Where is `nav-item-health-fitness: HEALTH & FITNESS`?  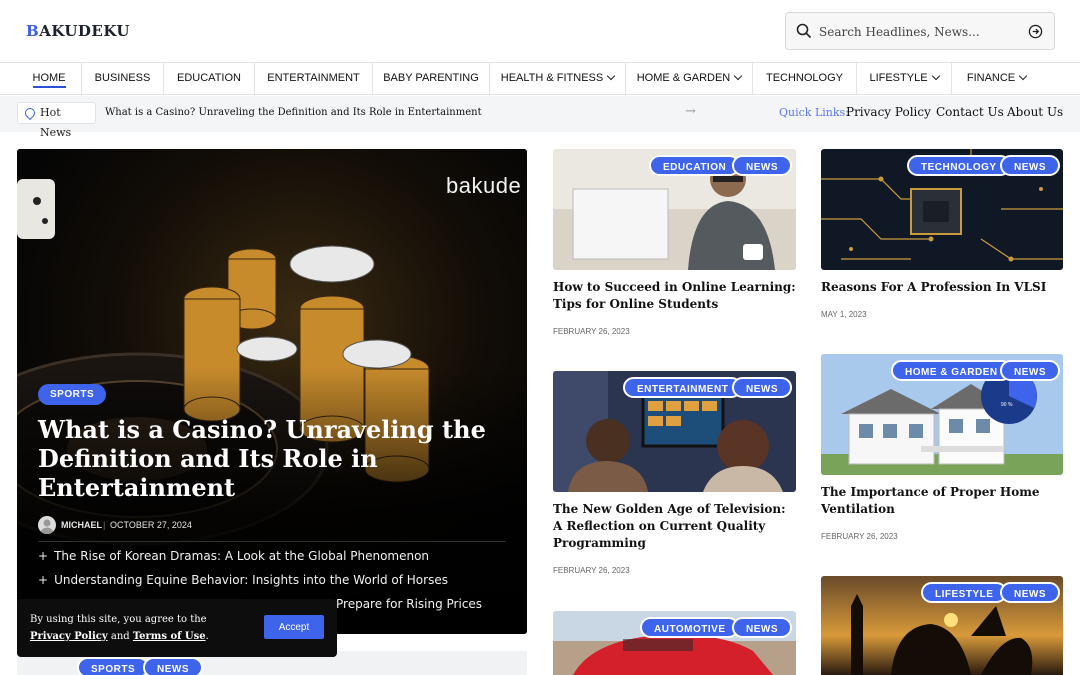
nav-item-health-fitness: HEALTH & FITNESS is located at coordinates (558, 78).